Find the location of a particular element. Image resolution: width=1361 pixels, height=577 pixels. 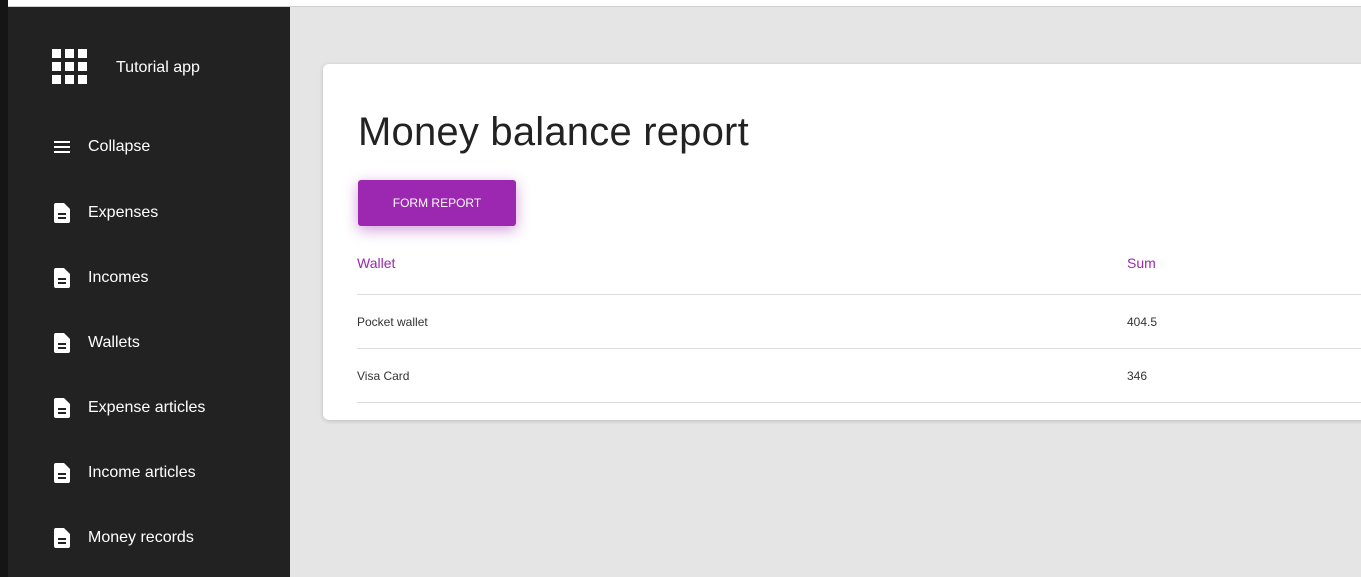

brand: Tutorial app is located at coordinates (149, 67).